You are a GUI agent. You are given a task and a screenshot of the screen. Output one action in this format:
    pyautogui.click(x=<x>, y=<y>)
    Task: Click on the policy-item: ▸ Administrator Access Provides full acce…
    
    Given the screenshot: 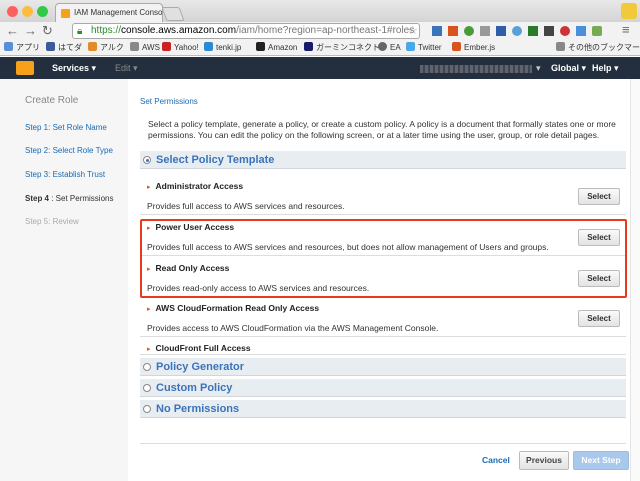 What is the action you would take?
    pyautogui.click(x=383, y=195)
    